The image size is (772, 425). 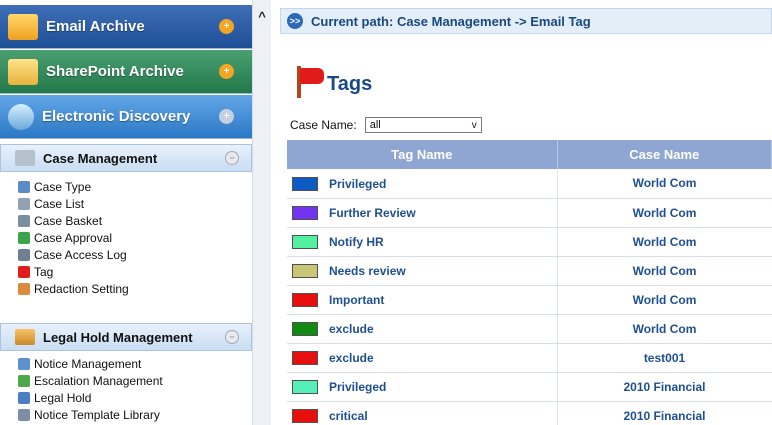 I want to click on tag-cell: Important, so click(x=422, y=300).